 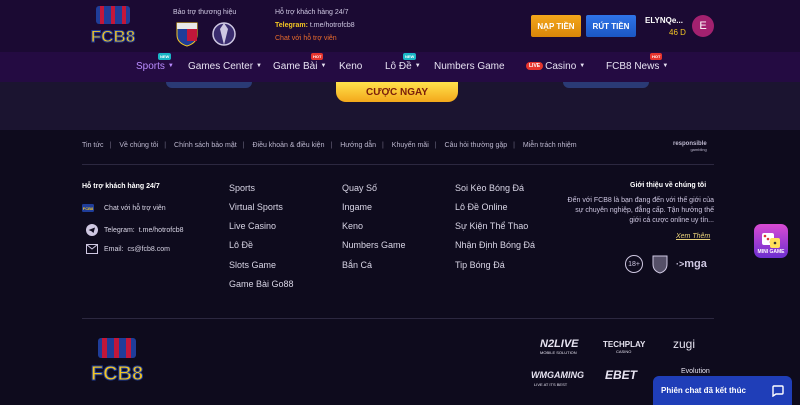 I want to click on ebet-logo: EBET, so click(x=621, y=375).